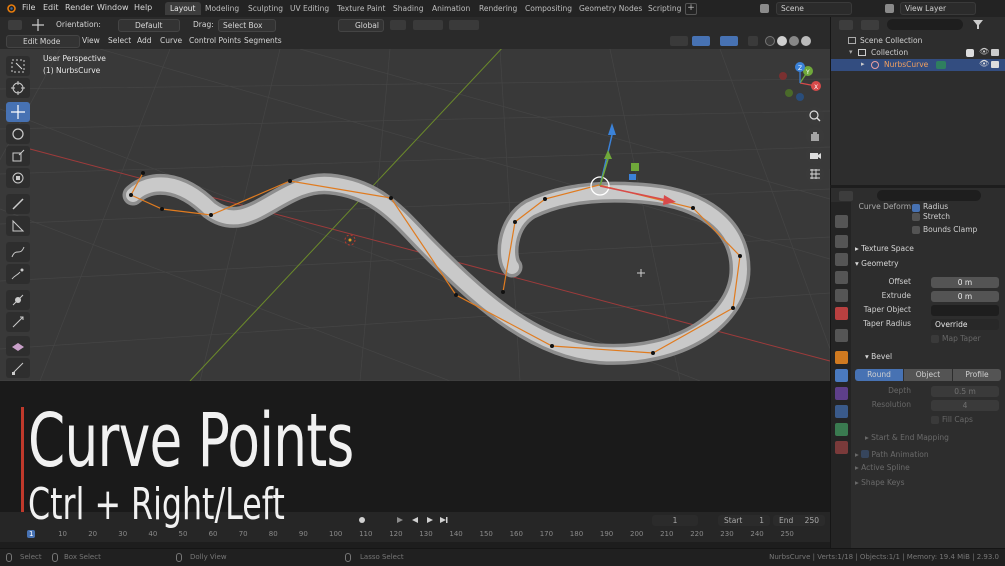 The image size is (1005, 566). I want to click on radius-tool, so click(18, 300).